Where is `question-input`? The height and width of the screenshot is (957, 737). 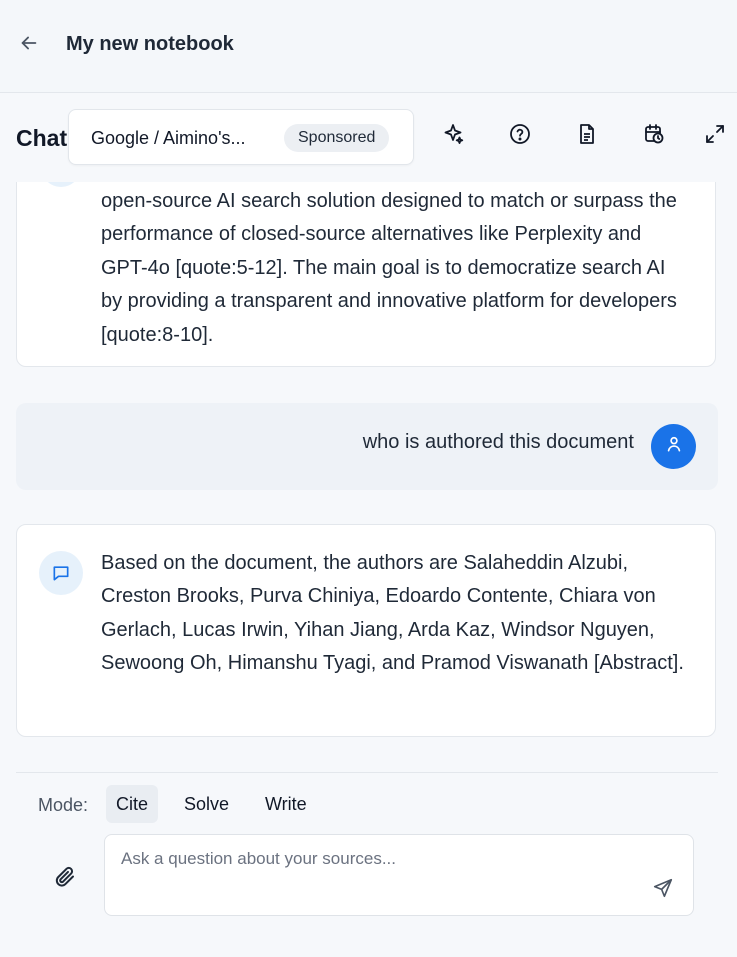 question-input is located at coordinates (371, 869).